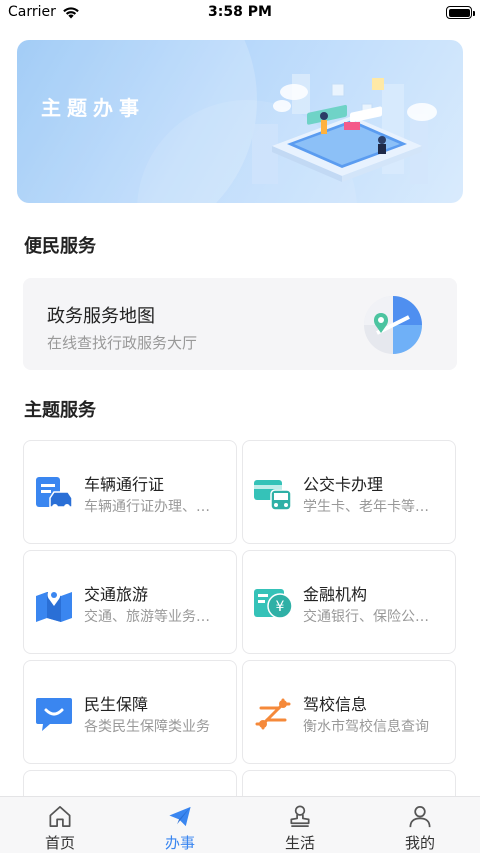 This screenshot has height=853, width=480. What do you see at coordinates (420, 816) in the screenshot?
I see `user-icon` at bounding box center [420, 816].